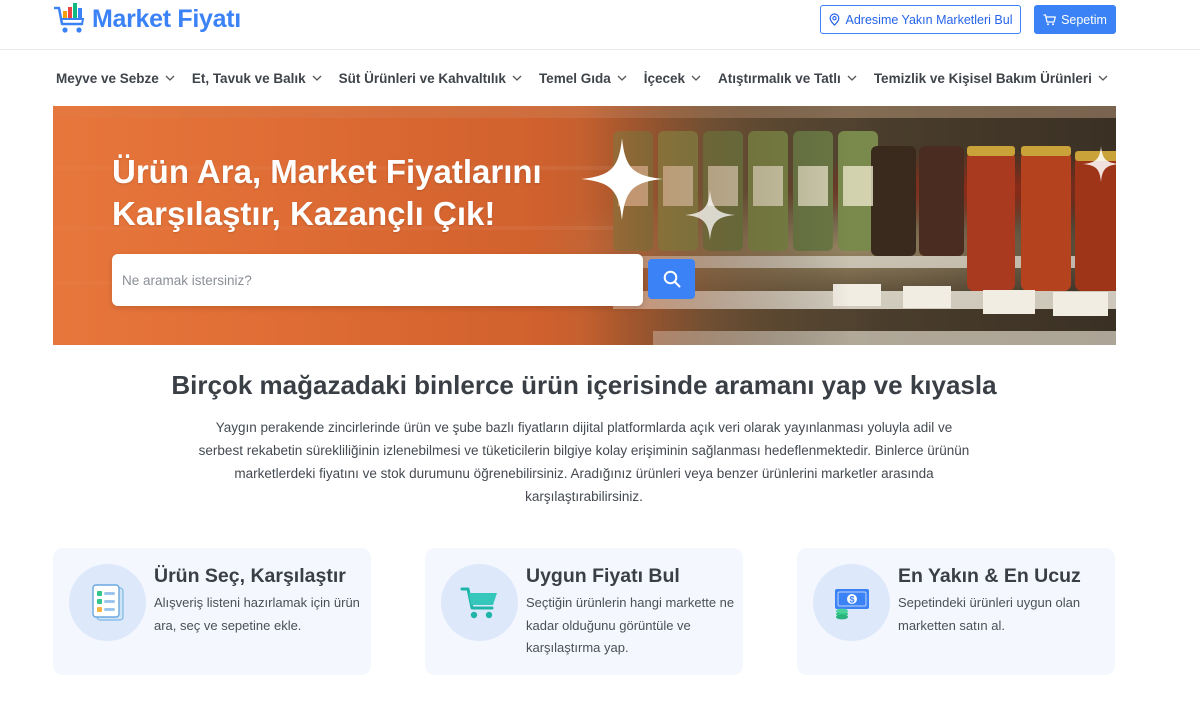 The width and height of the screenshot is (1200, 704). I want to click on feature-title: Ürün Seç, Karşılaştır, so click(250, 576).